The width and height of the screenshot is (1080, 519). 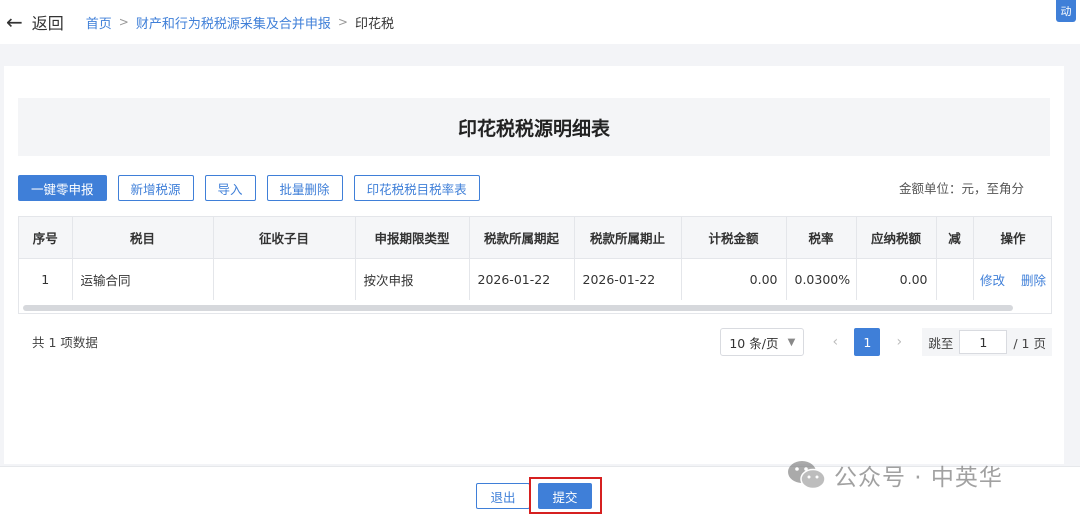 I want to click on breadcrumb-property-tax: 财产和行为税税源采集及合并申报, so click(x=233, y=22).